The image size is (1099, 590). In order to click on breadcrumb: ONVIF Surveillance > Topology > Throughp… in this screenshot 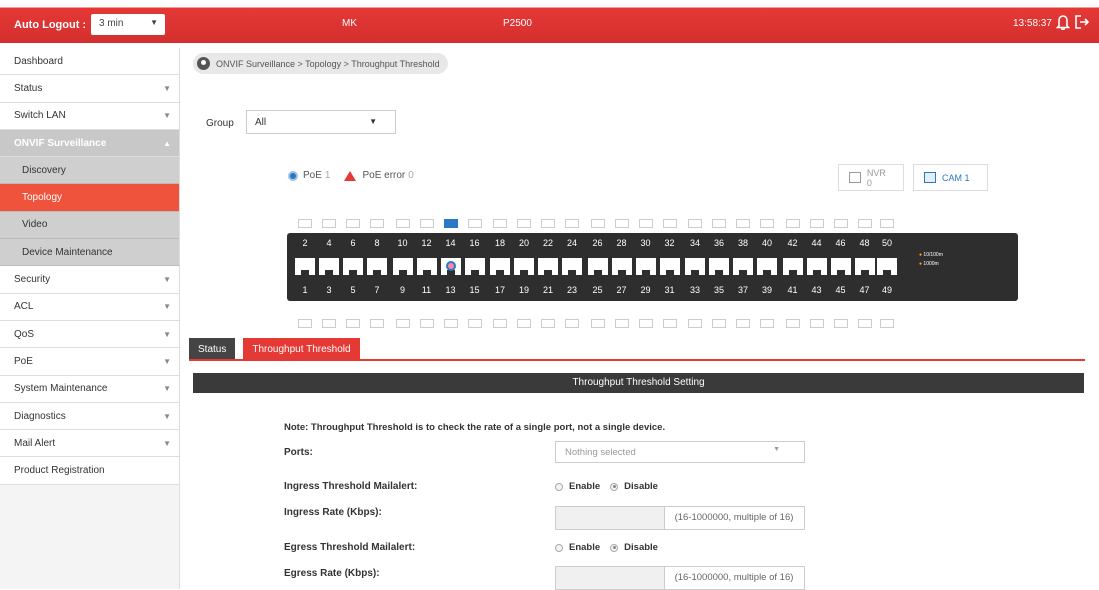, I will do `click(320, 63)`.